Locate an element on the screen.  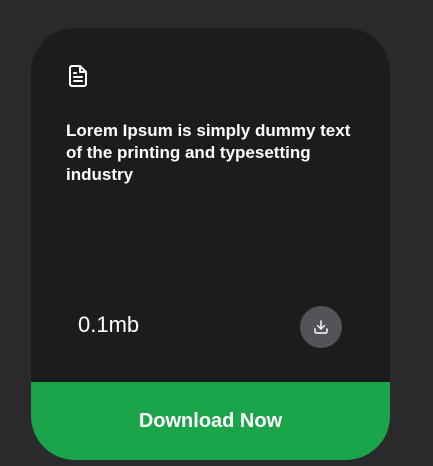
download-icon-button is located at coordinates (321, 327).